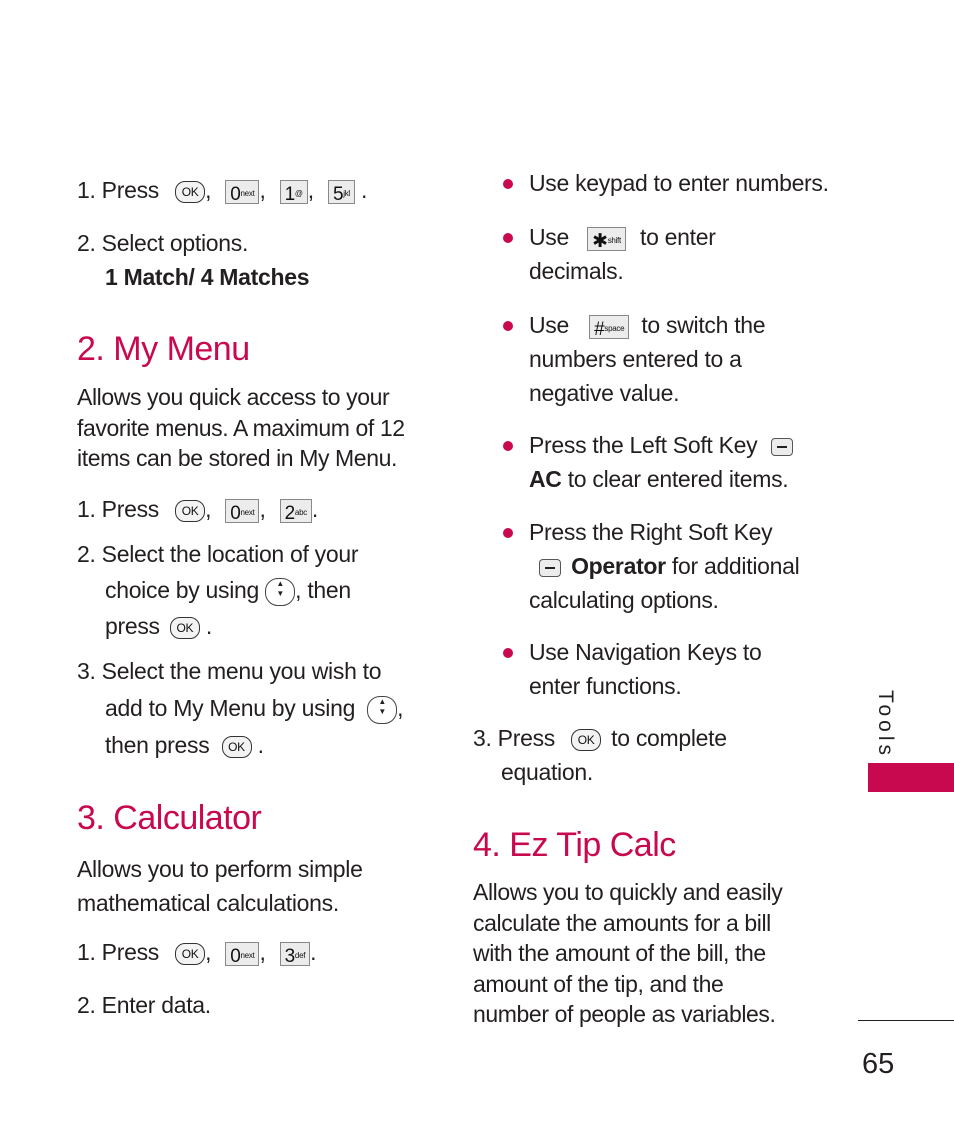 Image resolution: width=954 pixels, height=1145 pixels. What do you see at coordinates (635, 359) in the screenshot?
I see `bullet-text: numbers entered to a` at bounding box center [635, 359].